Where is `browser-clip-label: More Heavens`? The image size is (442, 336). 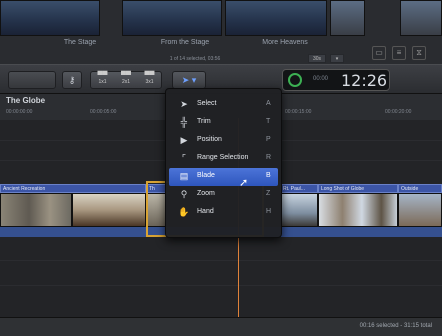 browser-clip-label: More Heavens is located at coordinates (285, 42).